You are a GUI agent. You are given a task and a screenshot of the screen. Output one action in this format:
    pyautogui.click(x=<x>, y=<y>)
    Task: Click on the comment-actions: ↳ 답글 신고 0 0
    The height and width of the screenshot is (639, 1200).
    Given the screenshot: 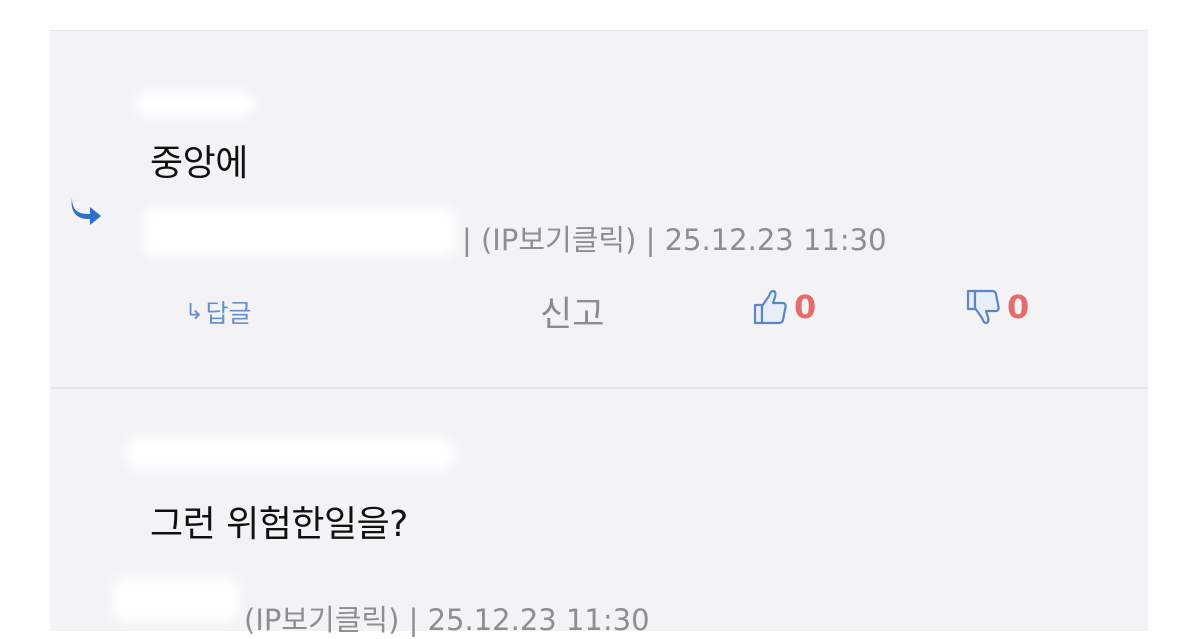 What is the action you would take?
    pyautogui.click(x=599, y=311)
    